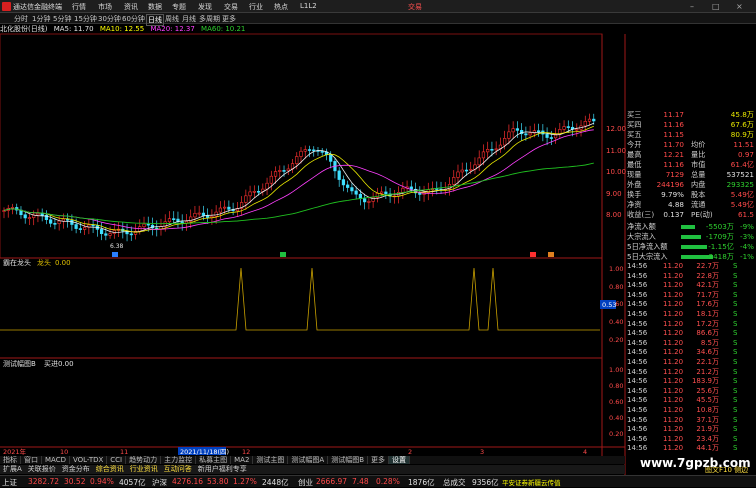 This screenshot has width=756, height=488. What do you see at coordinates (31, 460) in the screenshot?
I see `indicator-tab: 窗口` at bounding box center [31, 460].